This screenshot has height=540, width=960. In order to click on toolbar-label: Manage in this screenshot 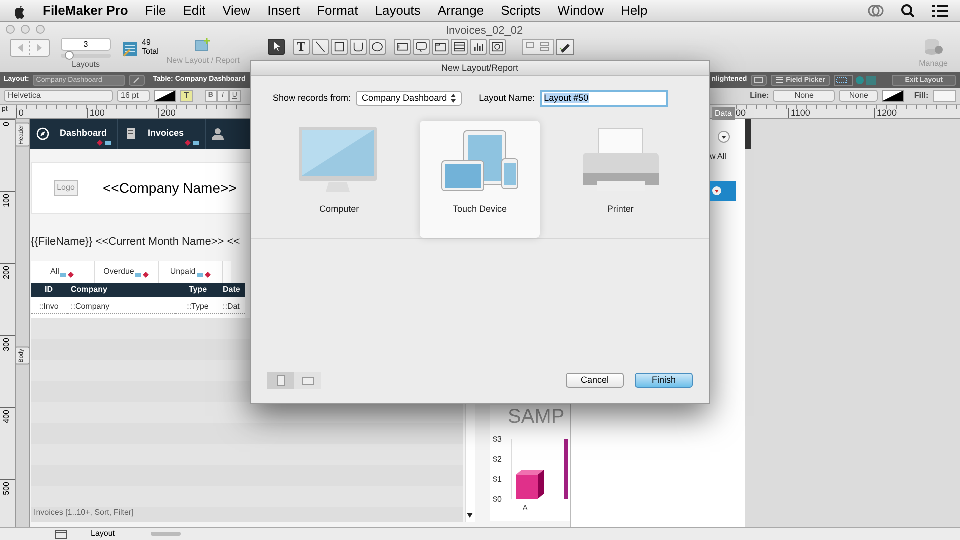, I will do `click(933, 64)`.